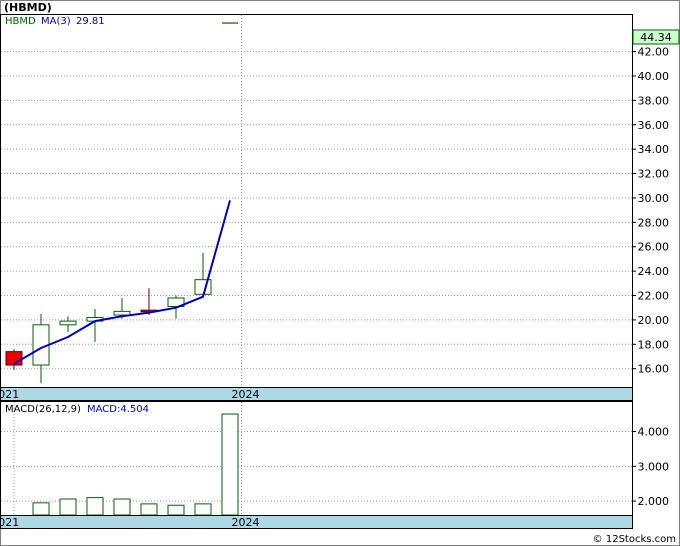  Describe the element at coordinates (654, 432) in the screenshot. I see `macd-tick-label: 4.000` at that location.